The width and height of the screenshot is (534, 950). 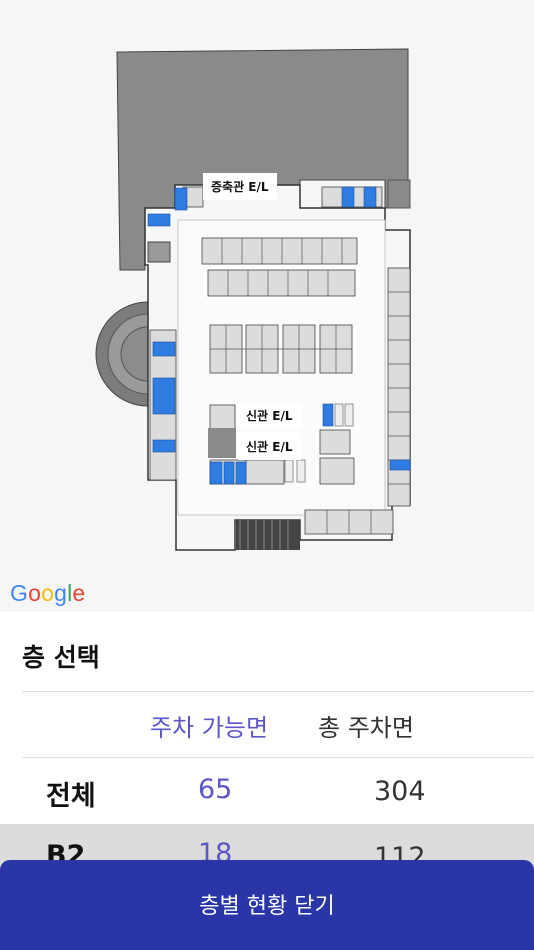 I want to click on title-divider, so click(x=278, y=691).